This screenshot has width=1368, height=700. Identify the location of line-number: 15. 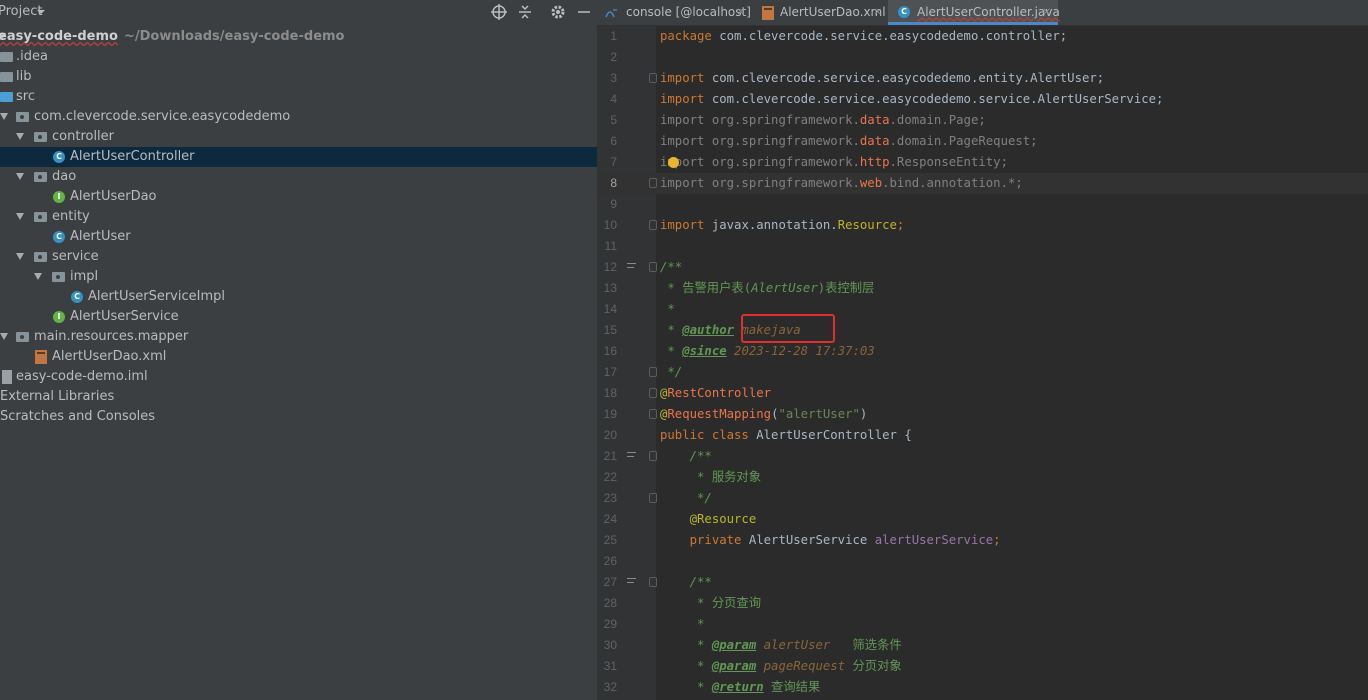
(610, 330).